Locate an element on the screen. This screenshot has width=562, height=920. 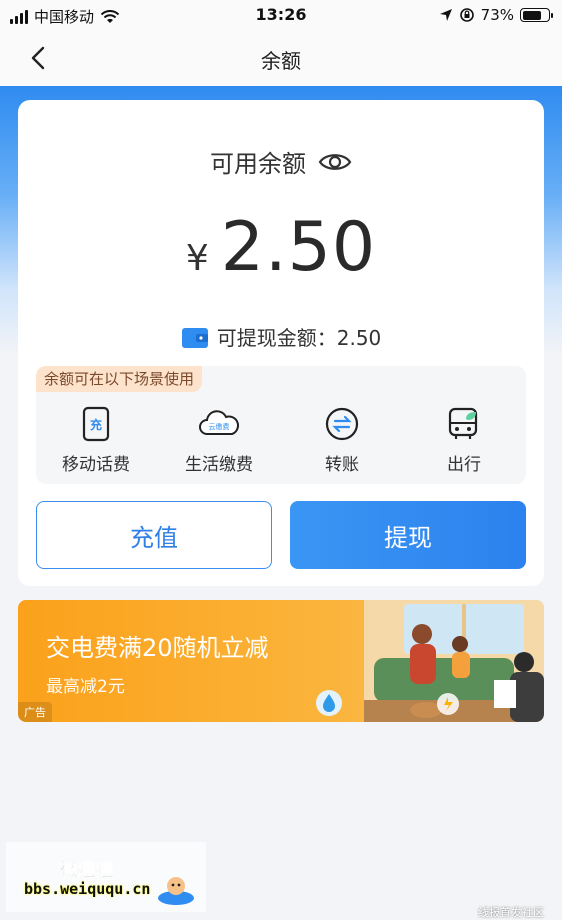
scene-transfer: 转账 is located at coordinates (342, 440).